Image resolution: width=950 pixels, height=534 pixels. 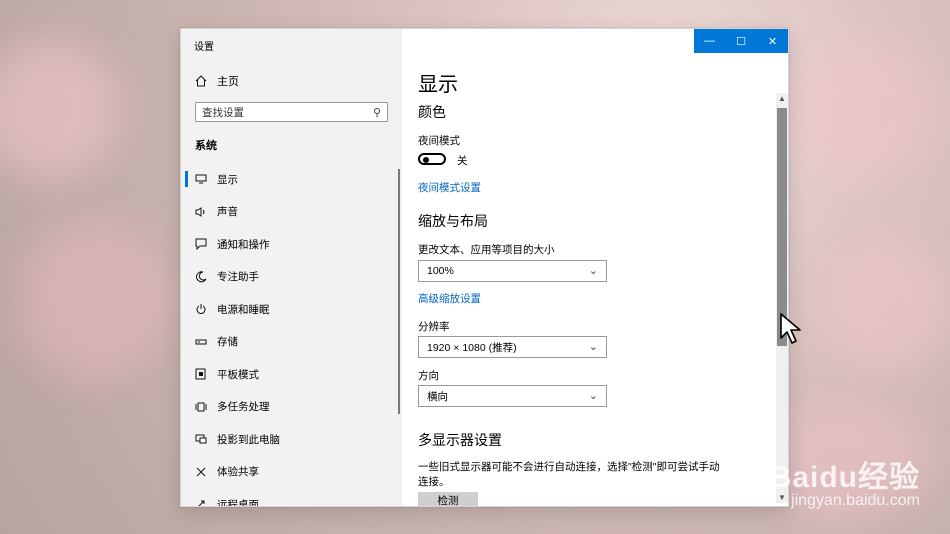 I want to click on section-title: 系统, so click(x=206, y=146).